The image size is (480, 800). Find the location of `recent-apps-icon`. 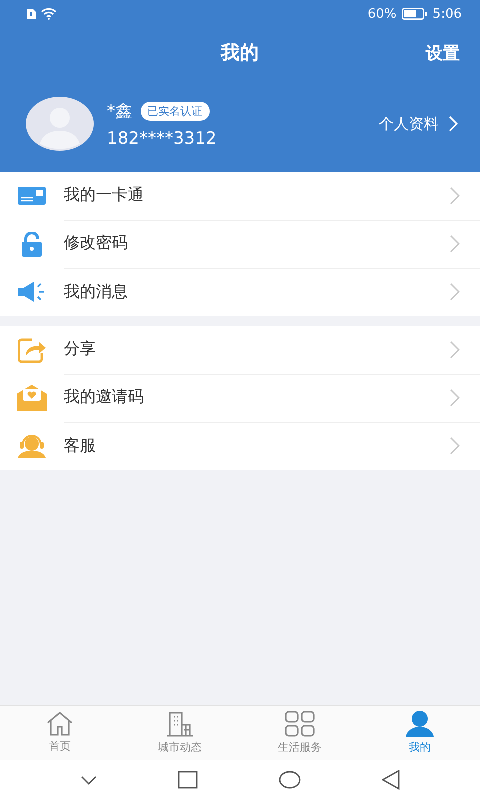

recent-apps-icon is located at coordinates (188, 780).